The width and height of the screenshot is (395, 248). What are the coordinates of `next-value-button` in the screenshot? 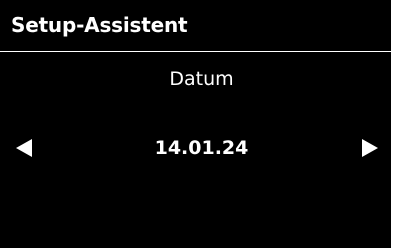 It's located at (370, 148).